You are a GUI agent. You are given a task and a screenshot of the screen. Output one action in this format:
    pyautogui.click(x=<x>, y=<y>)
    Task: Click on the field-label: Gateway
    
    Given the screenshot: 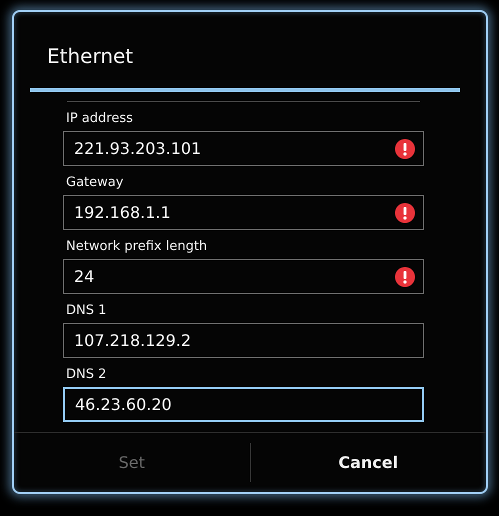 What is the action you would take?
    pyautogui.click(x=95, y=182)
    